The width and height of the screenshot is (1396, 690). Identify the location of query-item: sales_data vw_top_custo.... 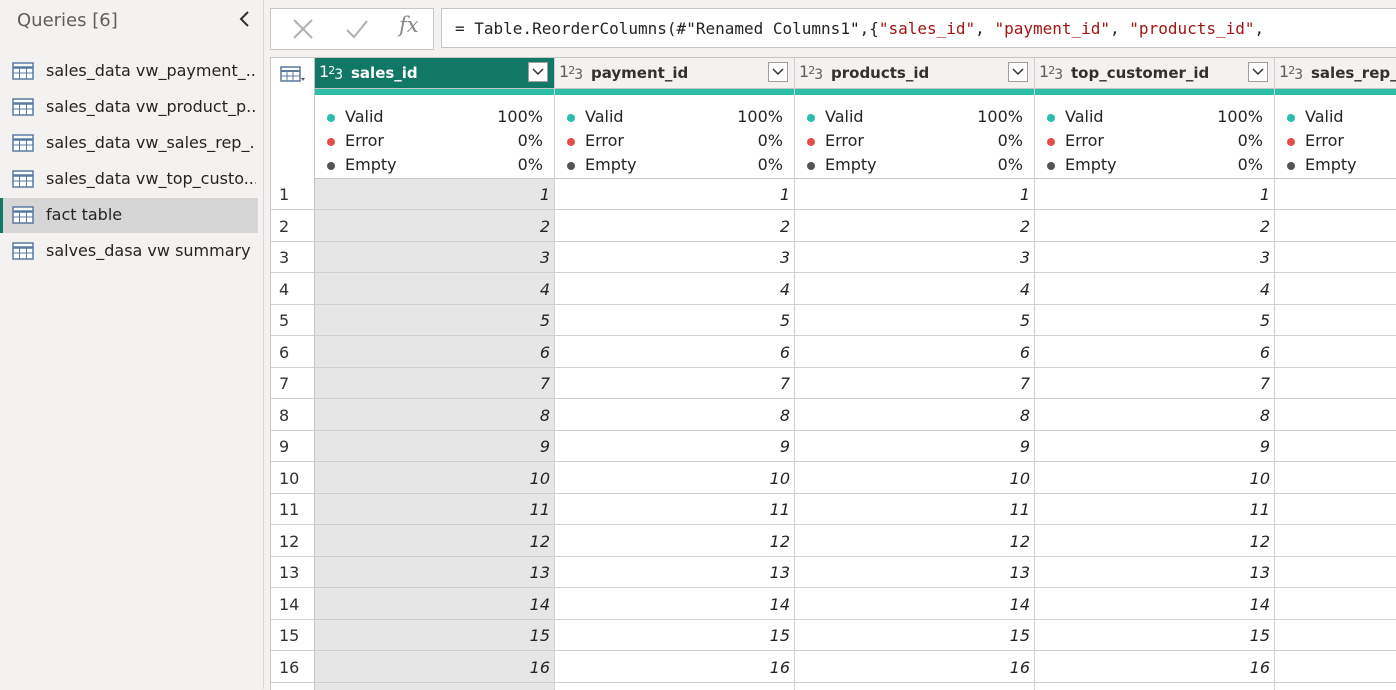
(129, 179).